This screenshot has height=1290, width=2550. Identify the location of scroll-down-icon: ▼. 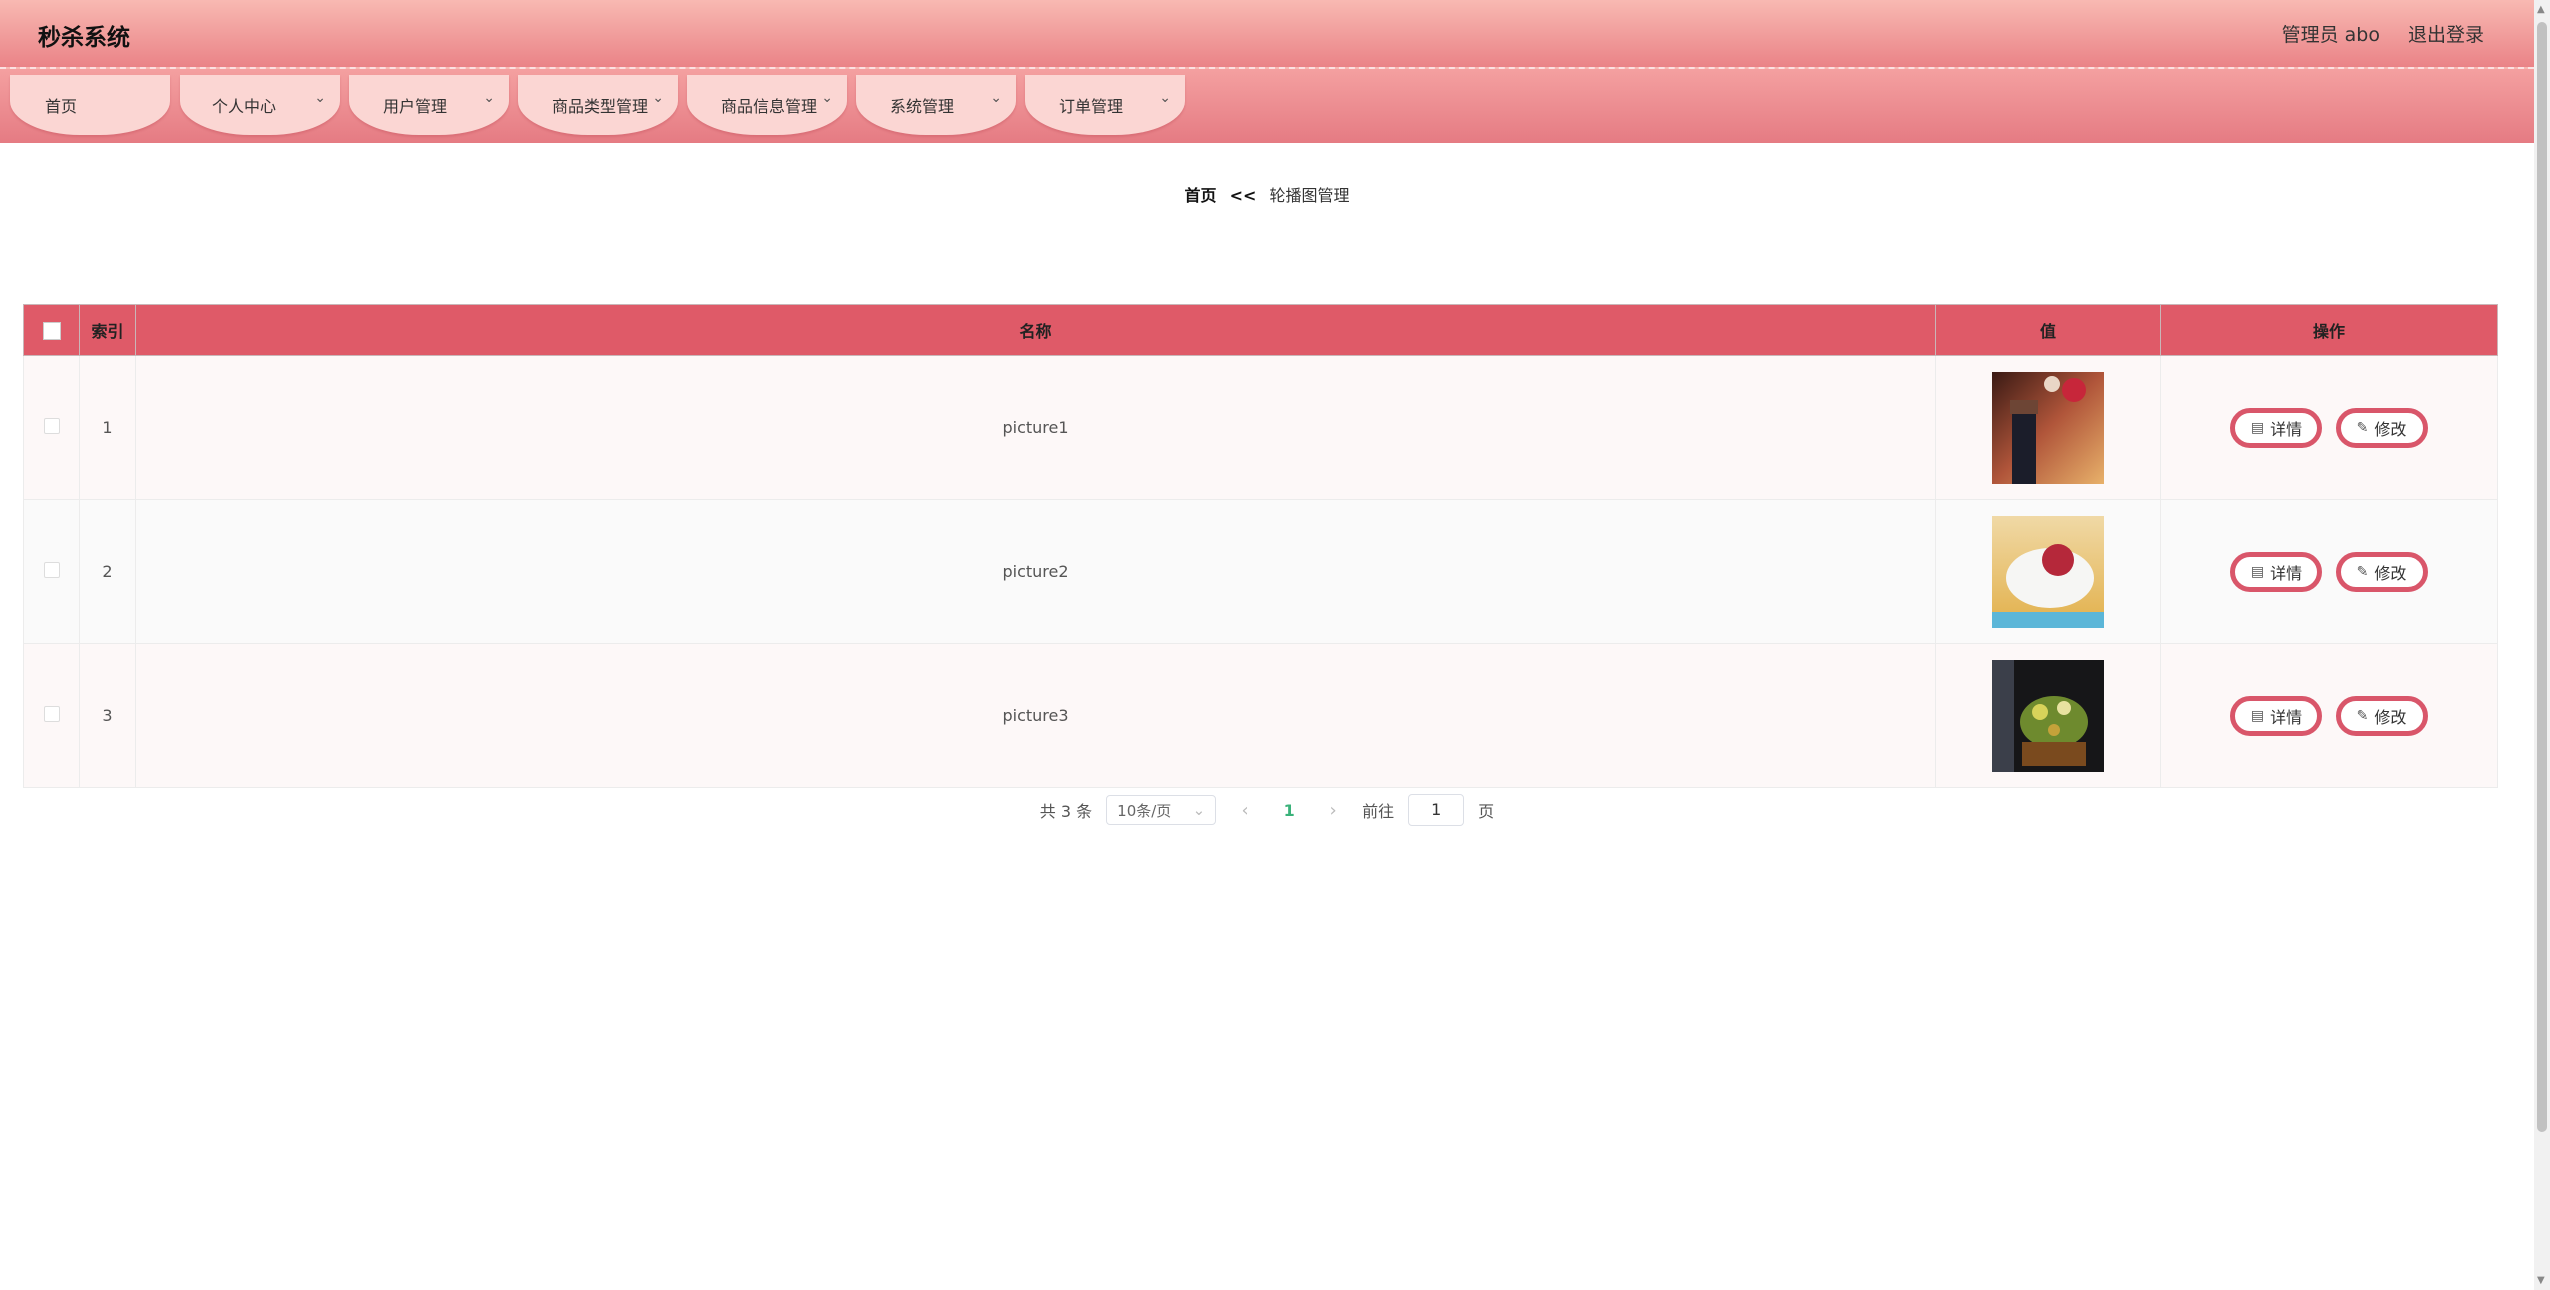
(2541, 1280).